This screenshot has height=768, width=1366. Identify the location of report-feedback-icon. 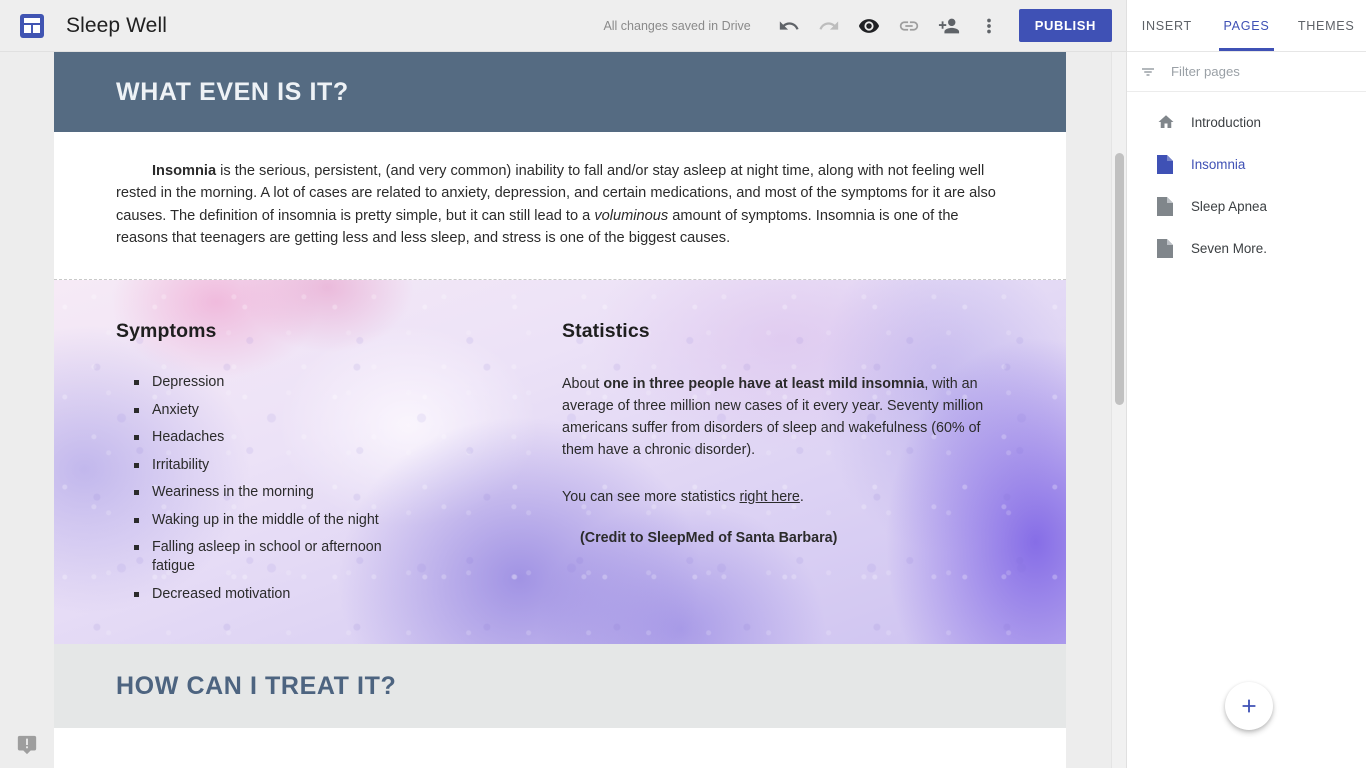
(27, 745).